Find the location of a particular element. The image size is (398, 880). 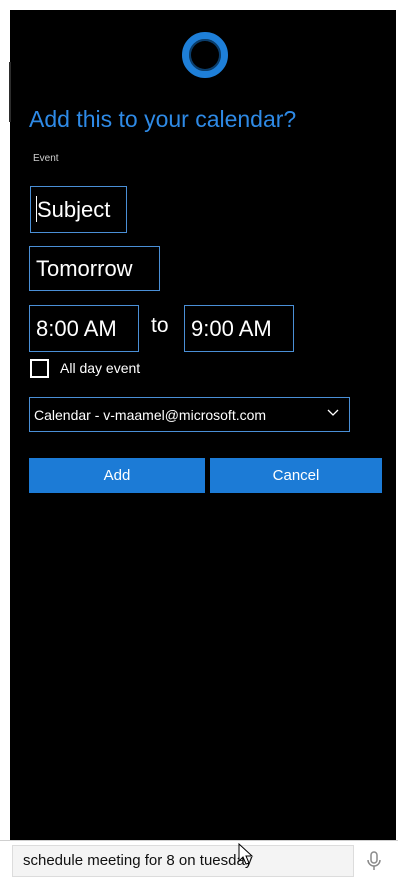

calendar-selected-value: Calendar - v-maamel@microsoft.com is located at coordinates (150, 414).